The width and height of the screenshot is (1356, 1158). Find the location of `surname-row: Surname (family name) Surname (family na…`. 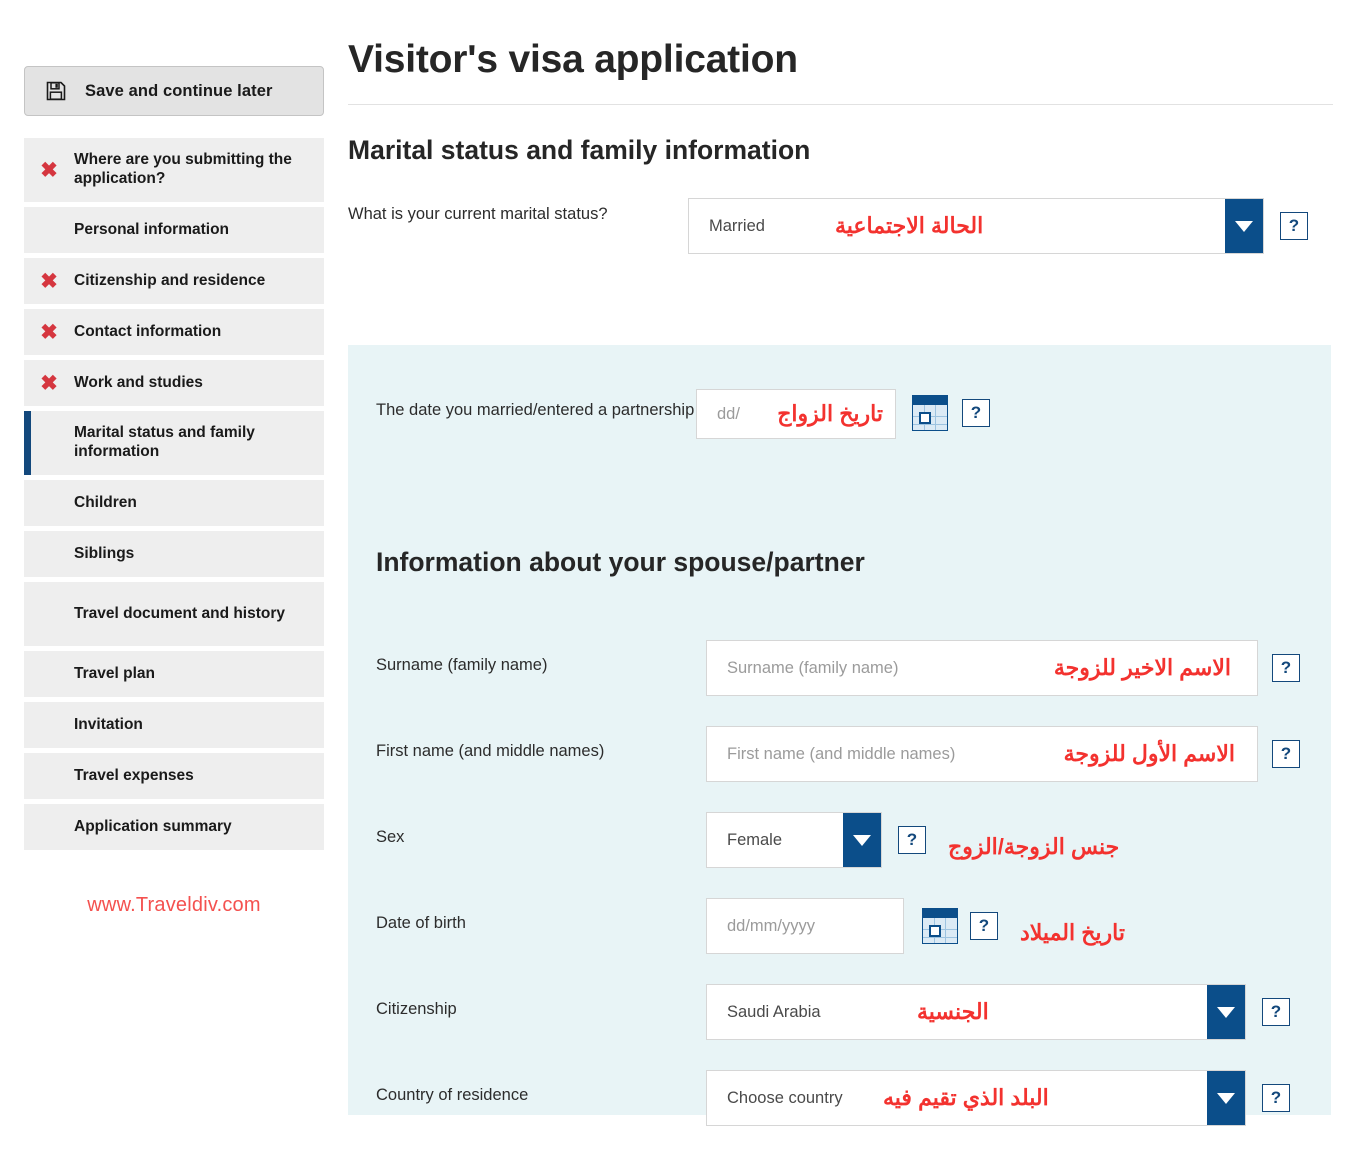

surname-row: Surname (family name) Surname (family na… is located at coordinates (853, 668).